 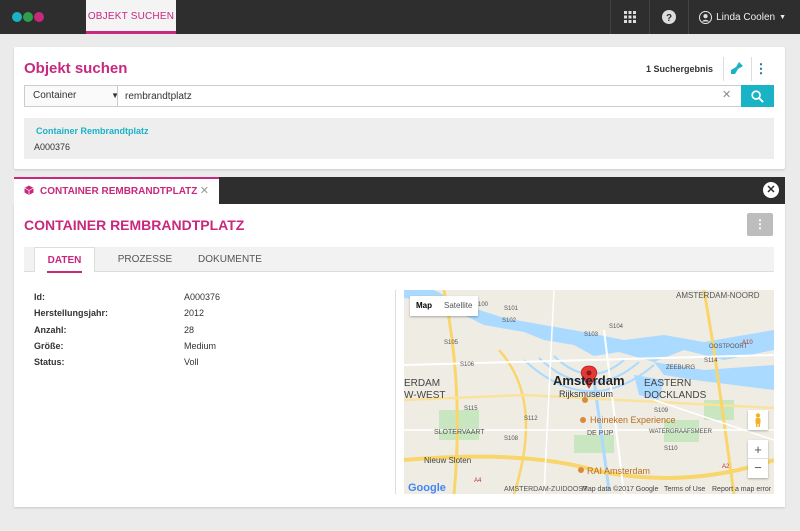 I want to click on map-label-noord: AMSTERDAM-NOORD, so click(x=718, y=295).